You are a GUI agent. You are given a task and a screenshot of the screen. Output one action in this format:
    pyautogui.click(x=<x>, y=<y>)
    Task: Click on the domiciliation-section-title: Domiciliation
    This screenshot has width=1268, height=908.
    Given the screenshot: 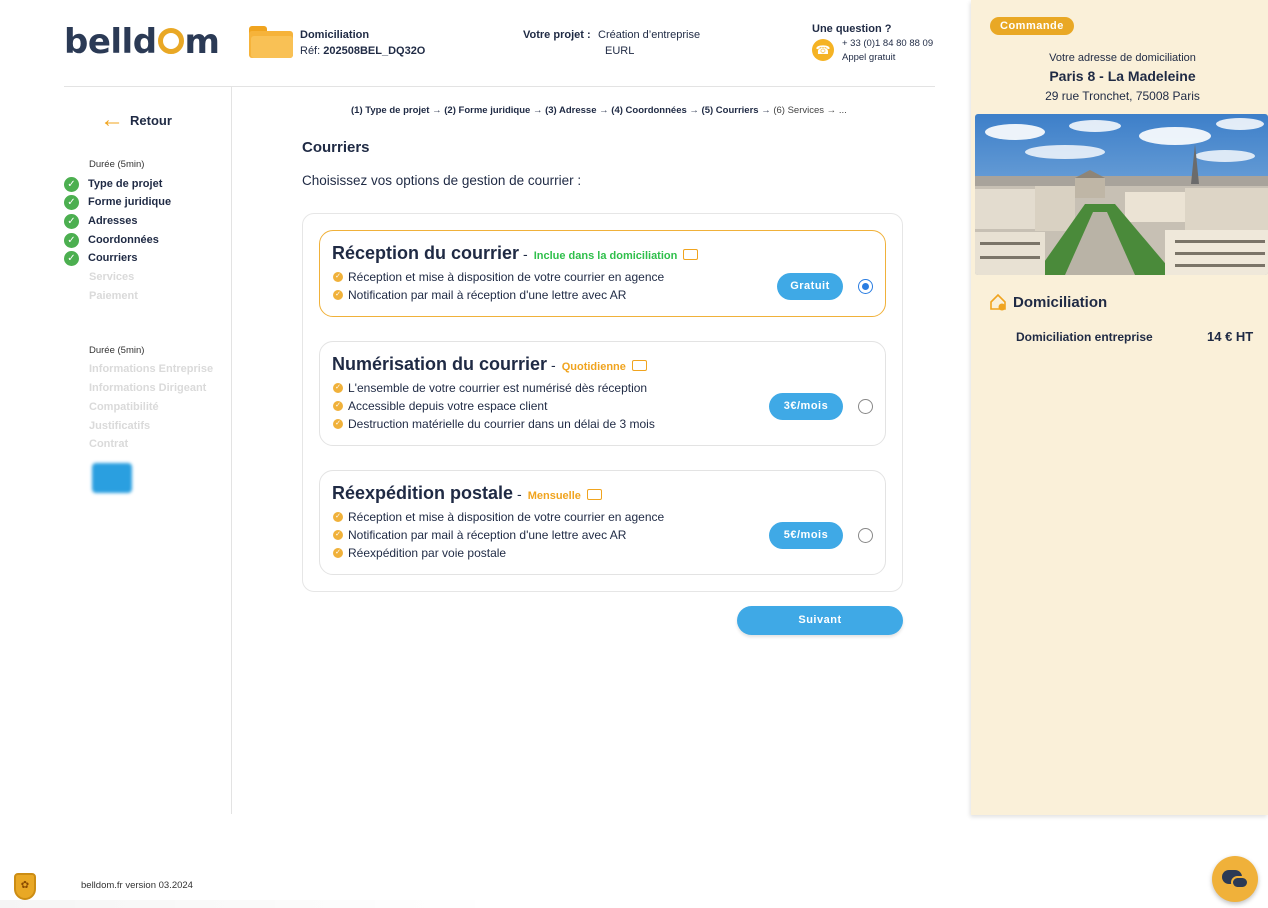 What is the action you would take?
    pyautogui.click(x=1048, y=302)
    